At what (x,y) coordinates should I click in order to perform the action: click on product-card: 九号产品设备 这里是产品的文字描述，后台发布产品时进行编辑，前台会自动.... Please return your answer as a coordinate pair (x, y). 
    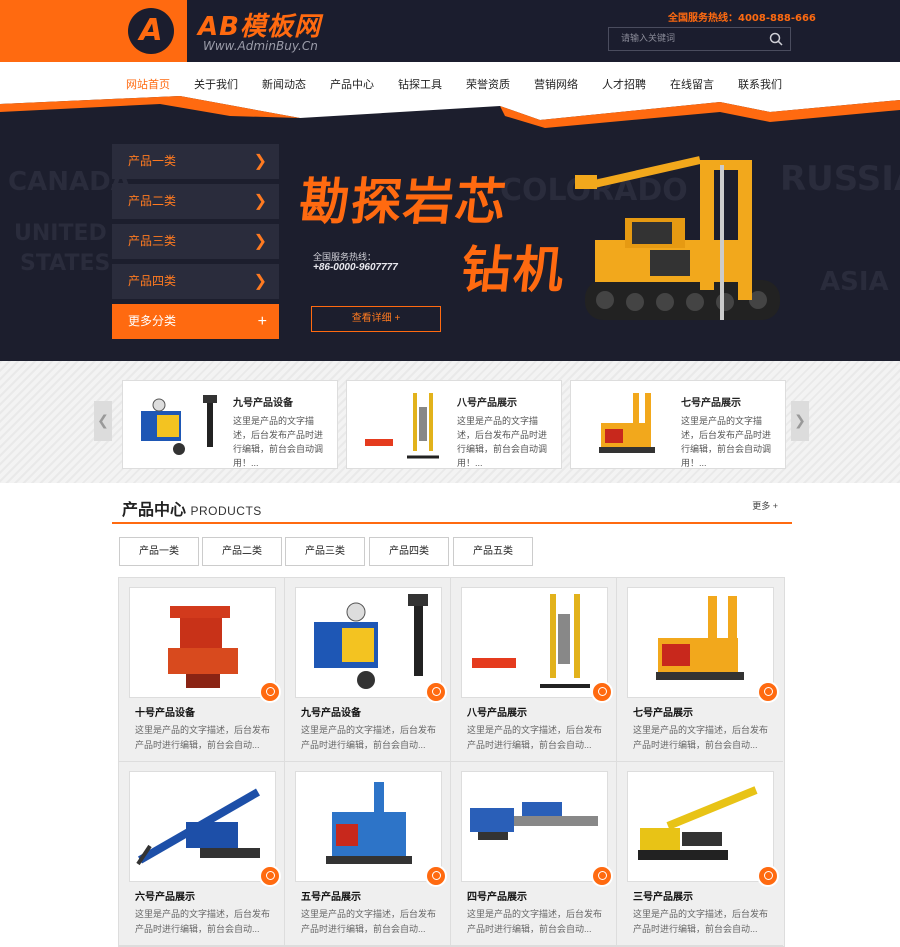
    Looking at the image, I should click on (368, 670).